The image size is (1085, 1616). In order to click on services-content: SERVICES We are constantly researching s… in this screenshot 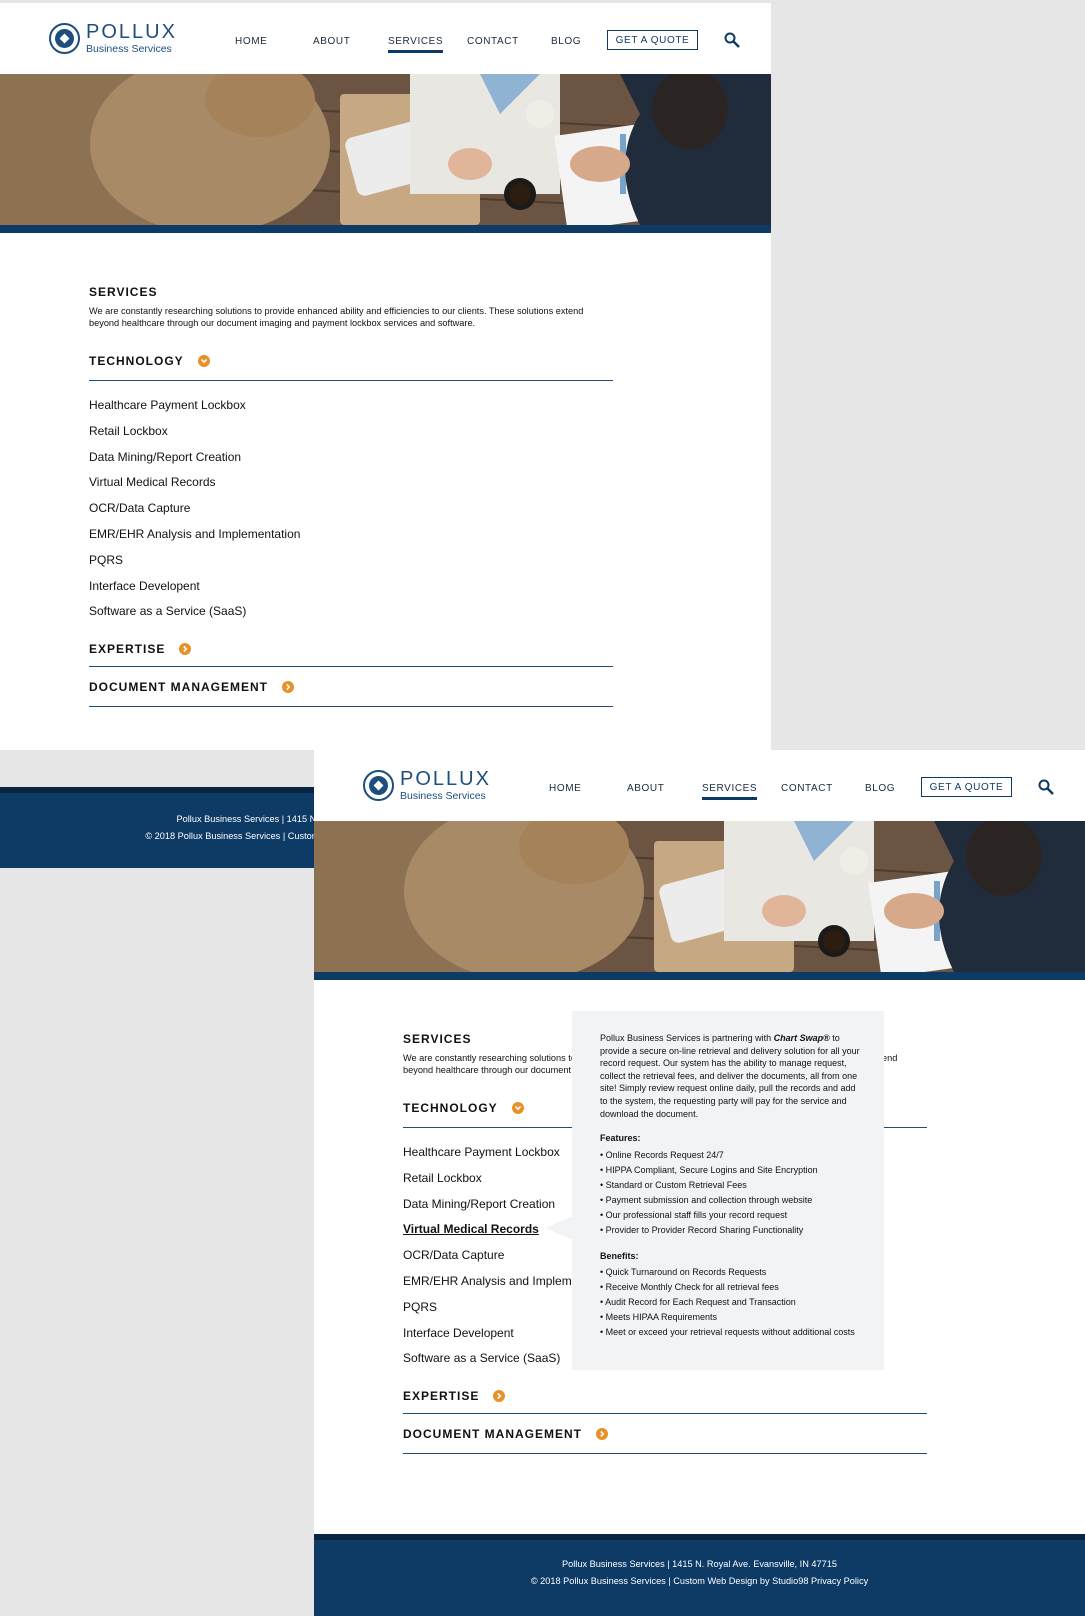, I will do `click(351, 496)`.